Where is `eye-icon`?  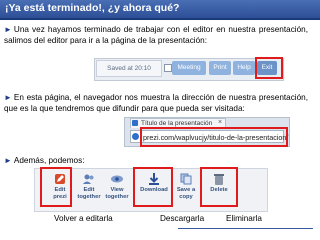
eye-icon is located at coordinates (117, 179).